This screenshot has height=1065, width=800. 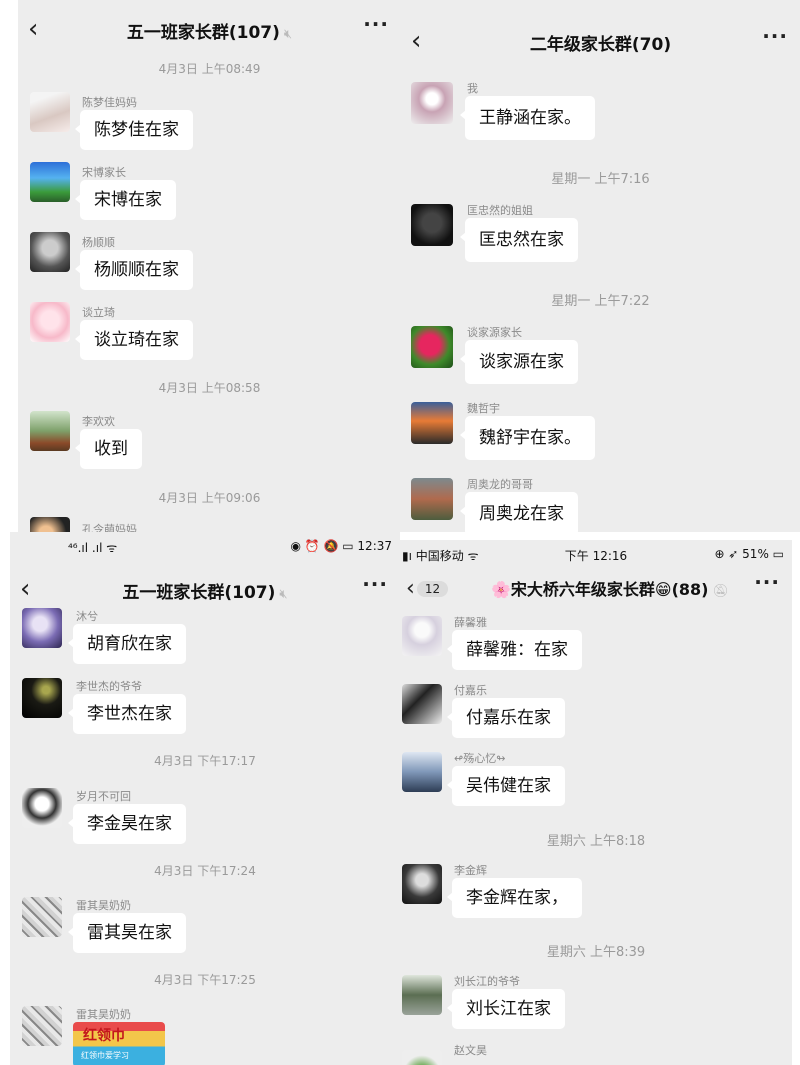 I want to click on sender-name: 薛馨雅, so click(x=470, y=622).